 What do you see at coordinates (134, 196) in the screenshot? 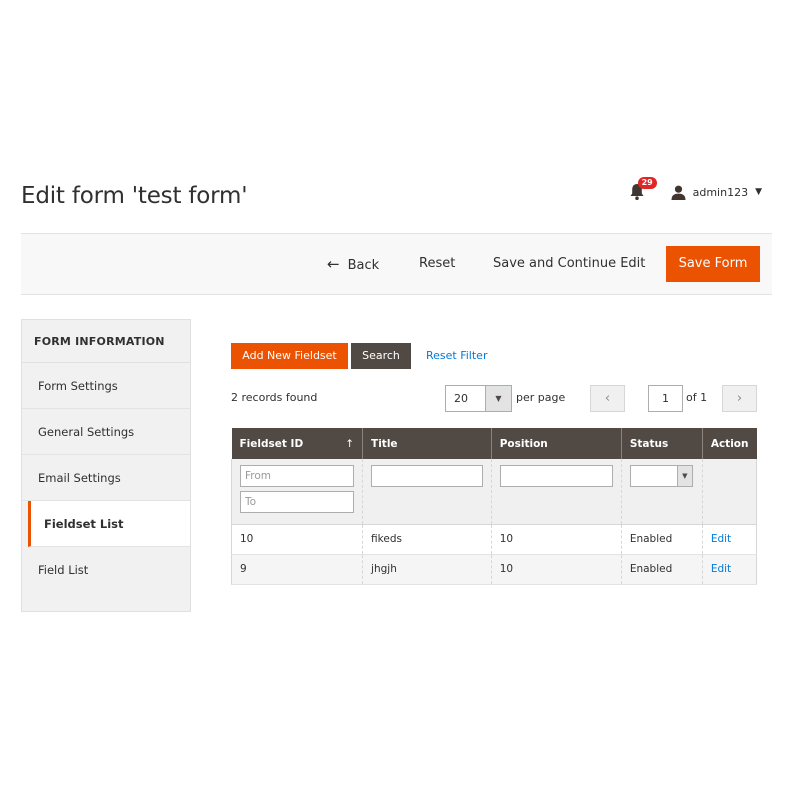
I see `page-title: Edit form 'test form'` at bounding box center [134, 196].